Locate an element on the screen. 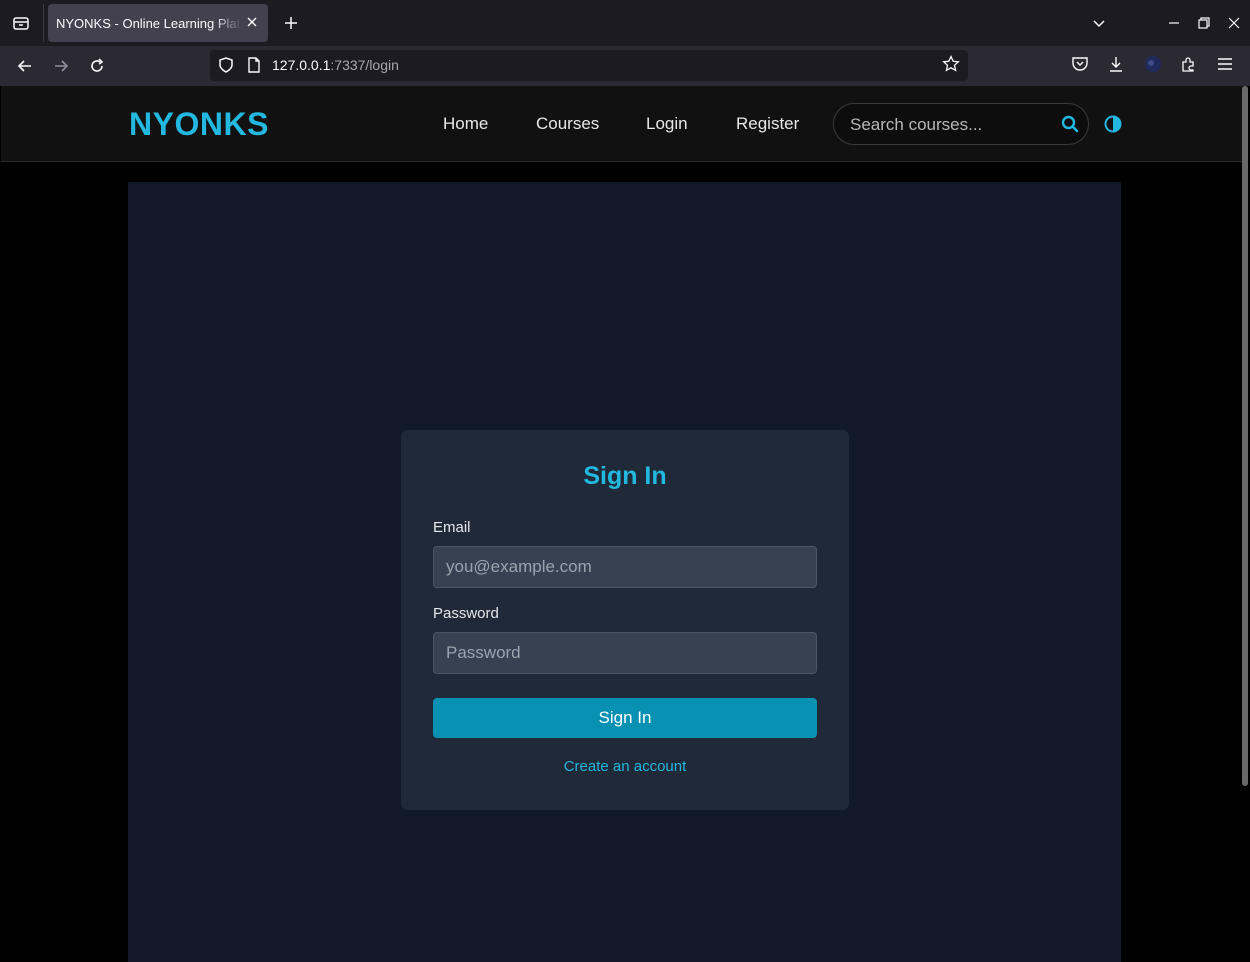 This screenshot has width=1250, height=962. theme-toggle-icon is located at coordinates (1113, 124).